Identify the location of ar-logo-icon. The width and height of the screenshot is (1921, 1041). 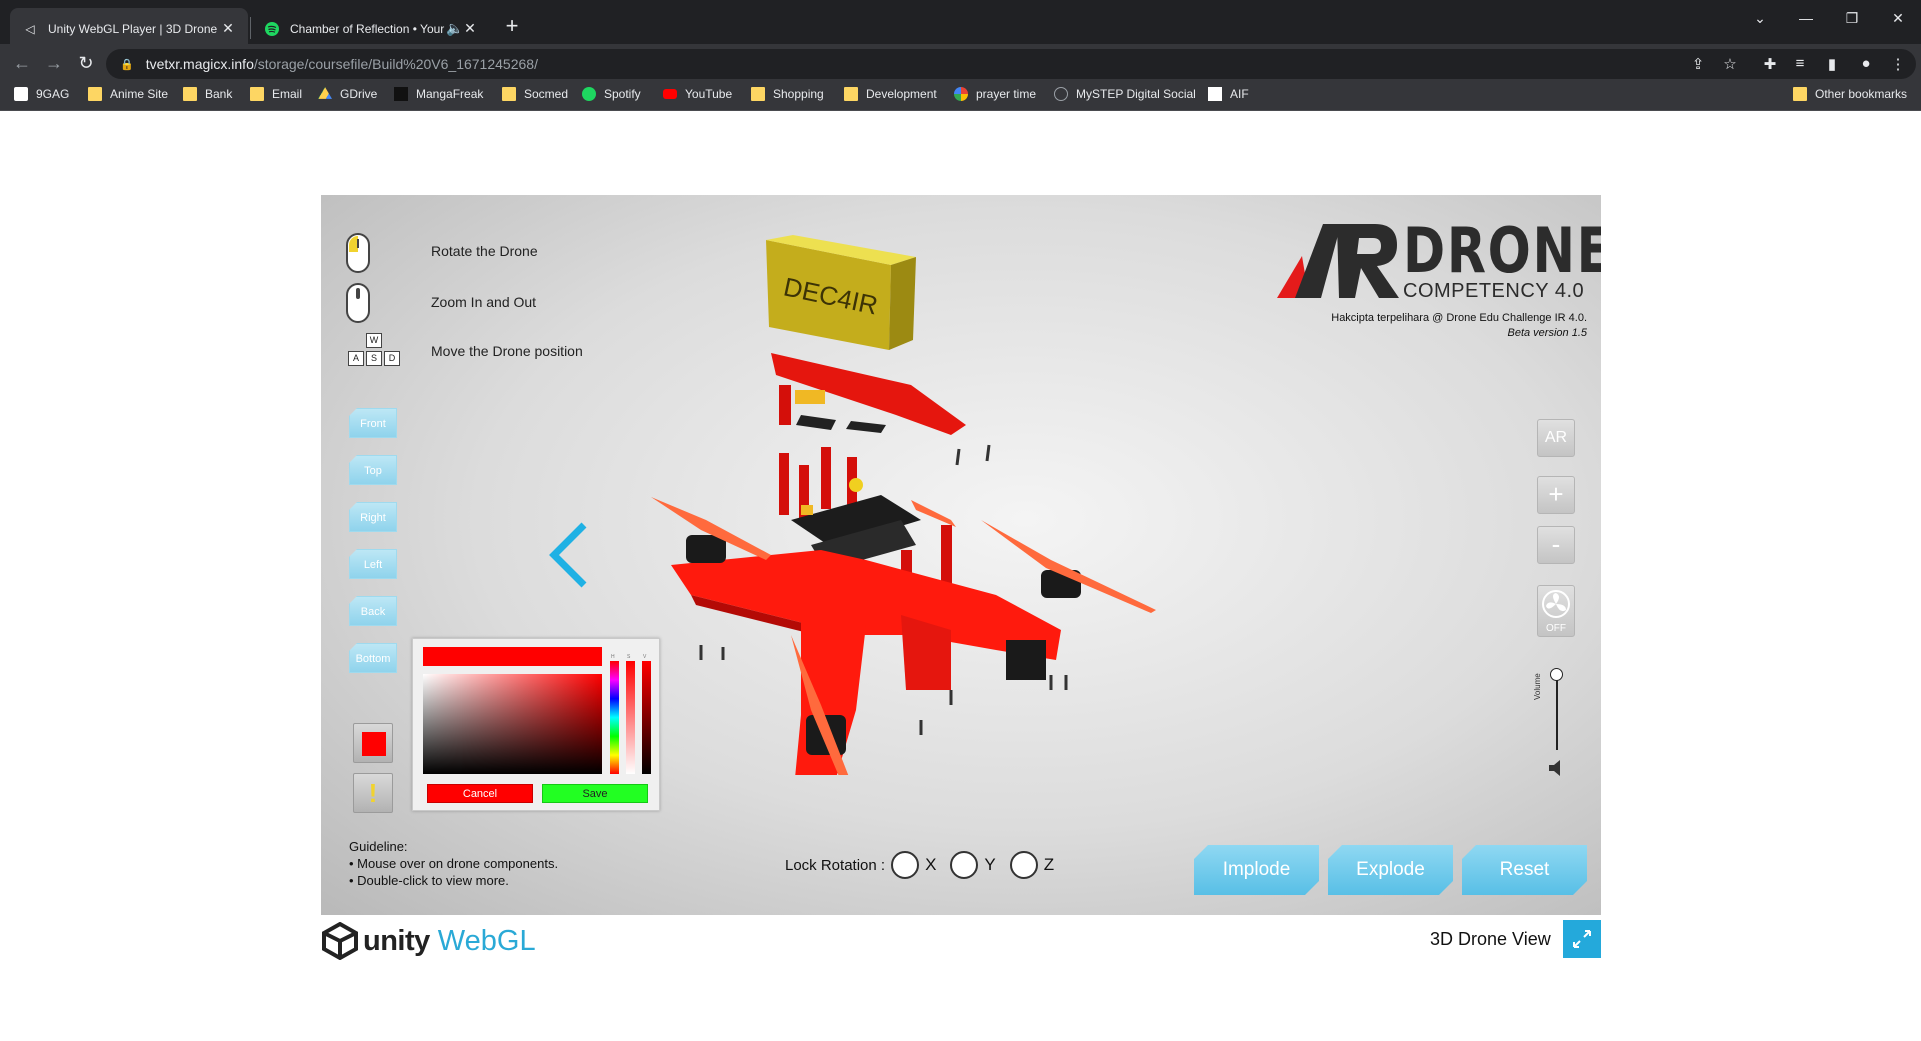
(1338, 261).